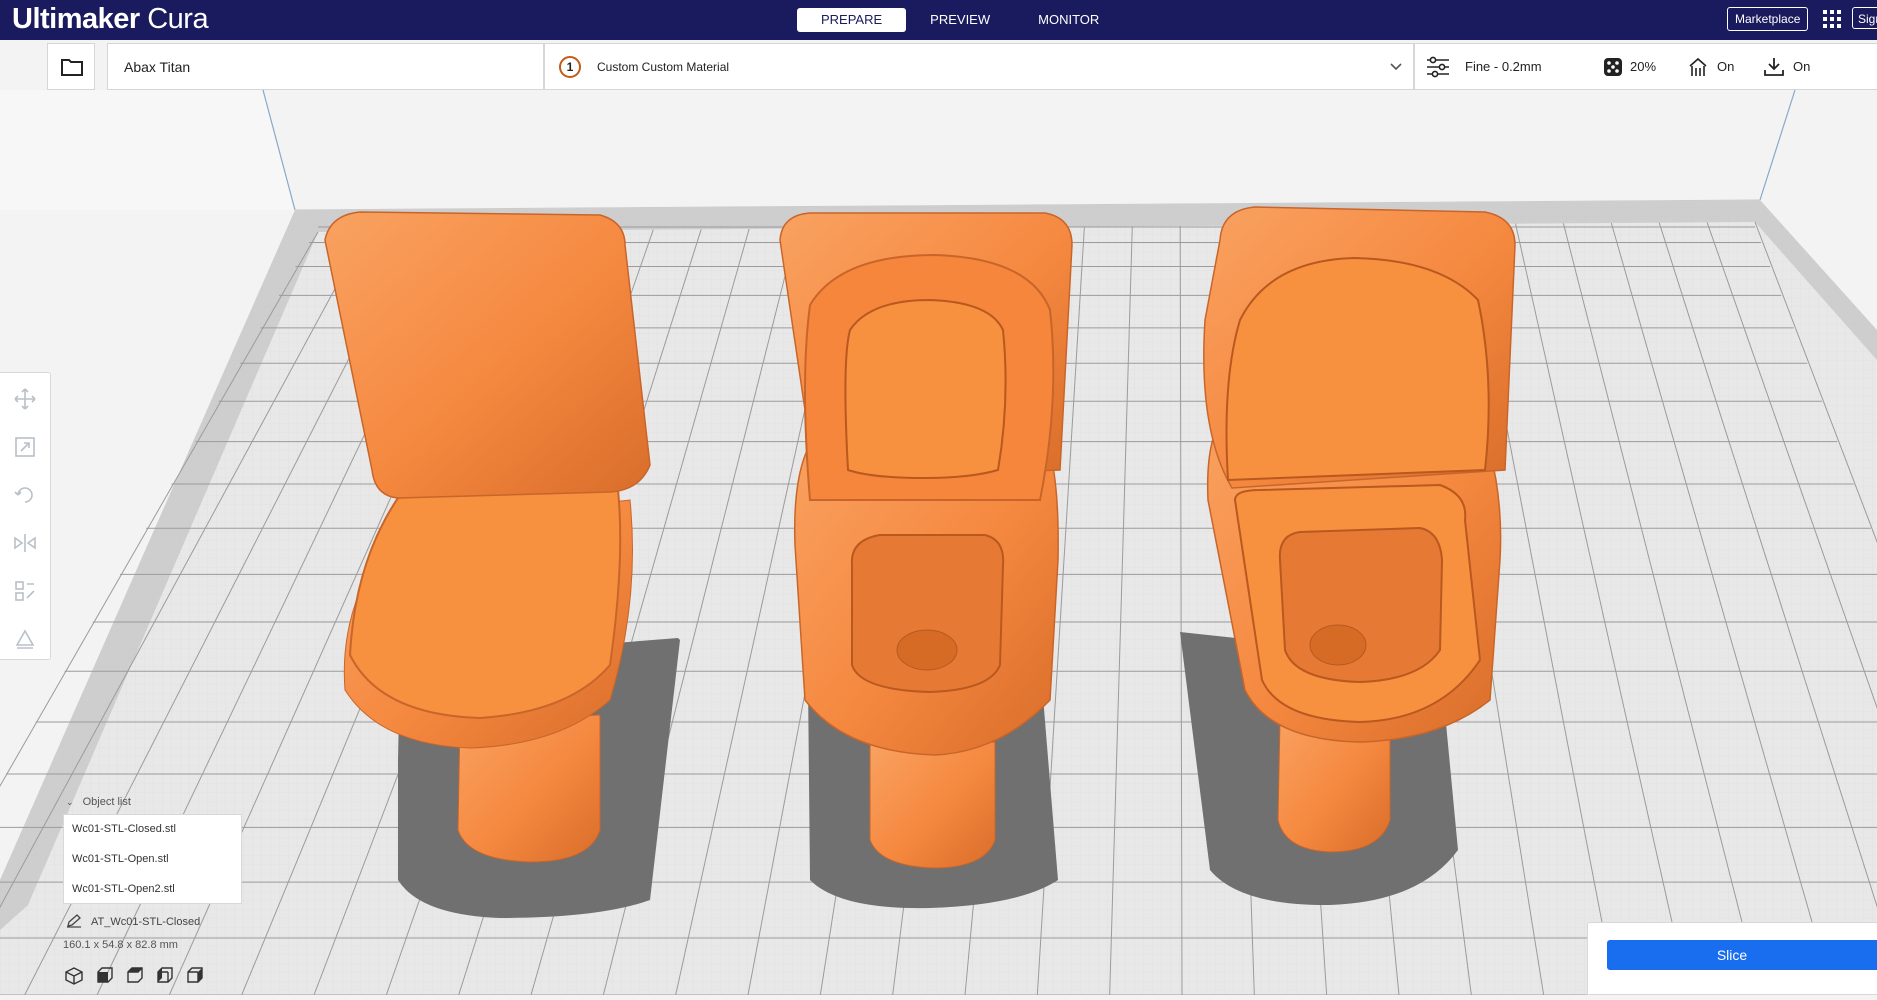 The width and height of the screenshot is (1877, 1000). Describe the element at coordinates (120, 945) in the screenshot. I see `object-dimensions: 160.1 x 54.8 x 82.8 mm` at that location.